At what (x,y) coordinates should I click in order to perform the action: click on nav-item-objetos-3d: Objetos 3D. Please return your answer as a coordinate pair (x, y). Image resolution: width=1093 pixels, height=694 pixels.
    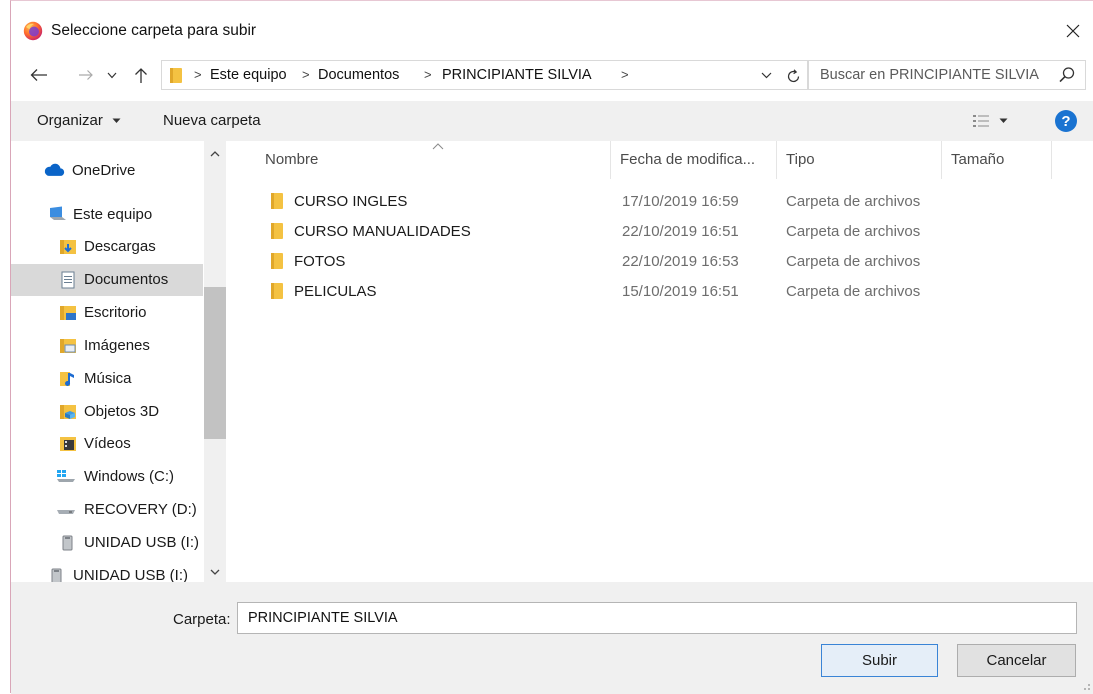
    Looking at the image, I should click on (107, 412).